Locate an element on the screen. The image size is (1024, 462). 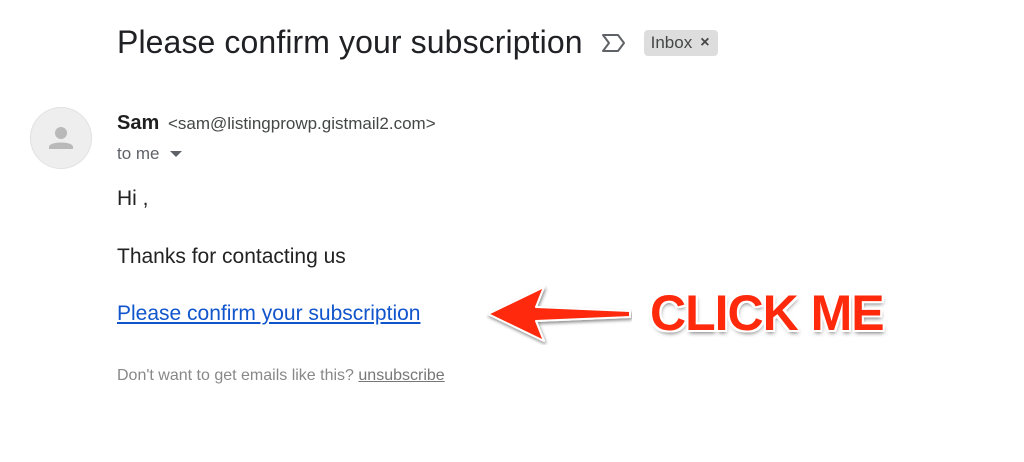
recipient-text: to me is located at coordinates (138, 153).